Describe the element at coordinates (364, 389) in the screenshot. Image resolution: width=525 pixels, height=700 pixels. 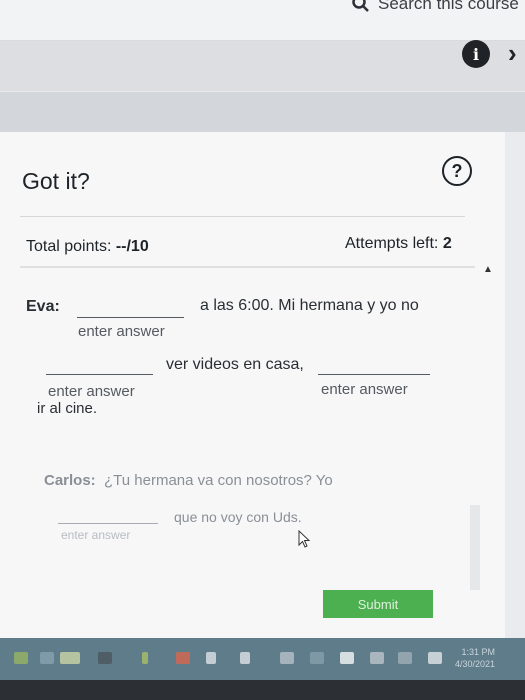
I see `answer-input-3: enter answer` at that location.